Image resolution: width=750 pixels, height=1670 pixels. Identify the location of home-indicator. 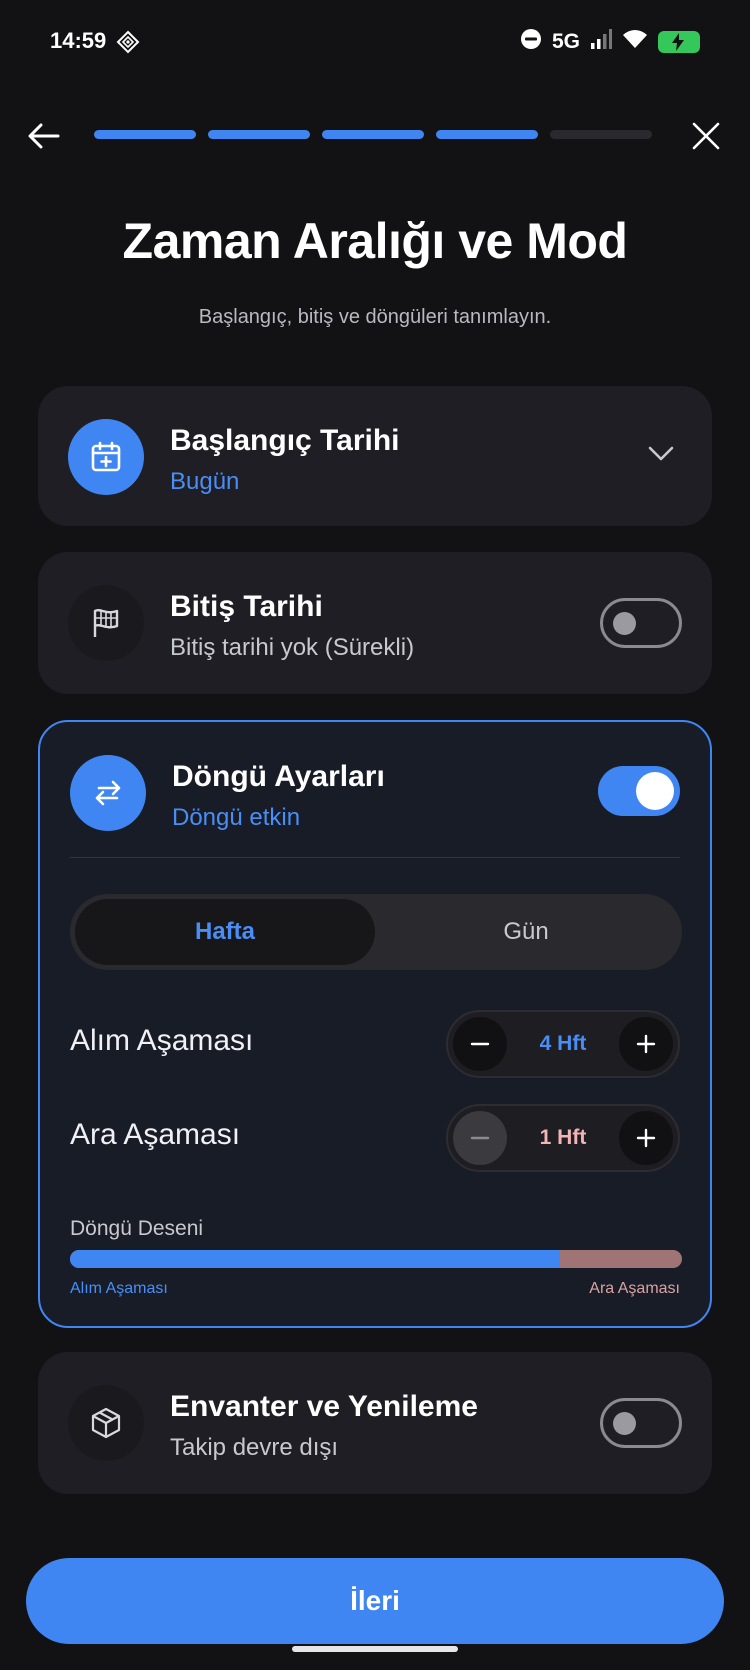
(375, 1649).